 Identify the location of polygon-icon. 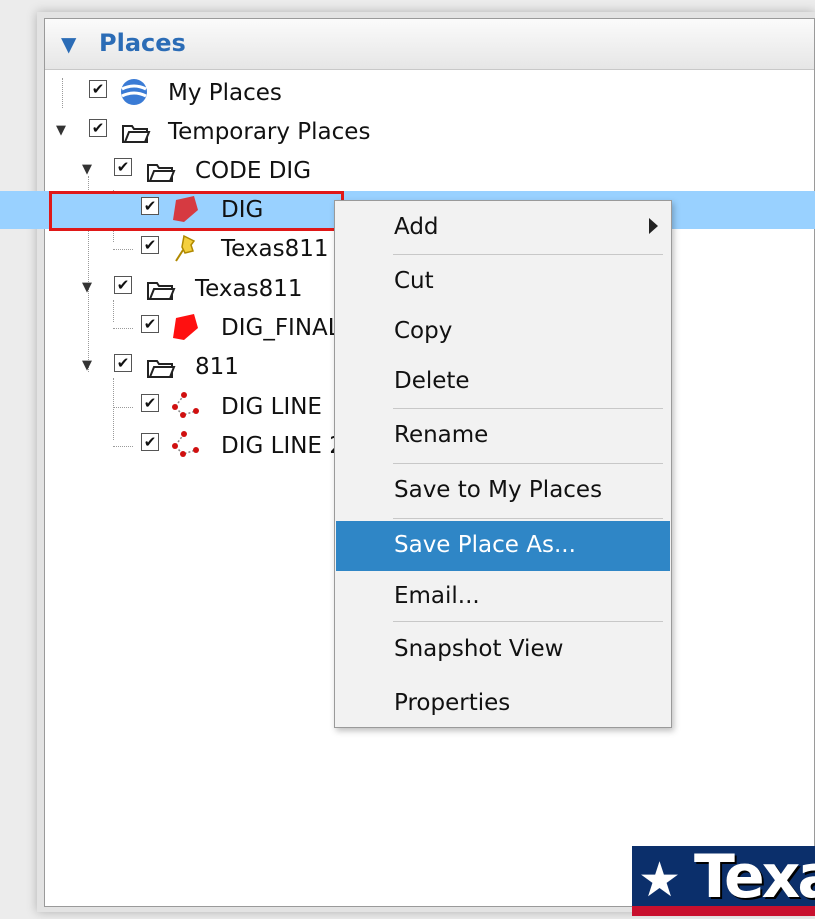
(185, 327).